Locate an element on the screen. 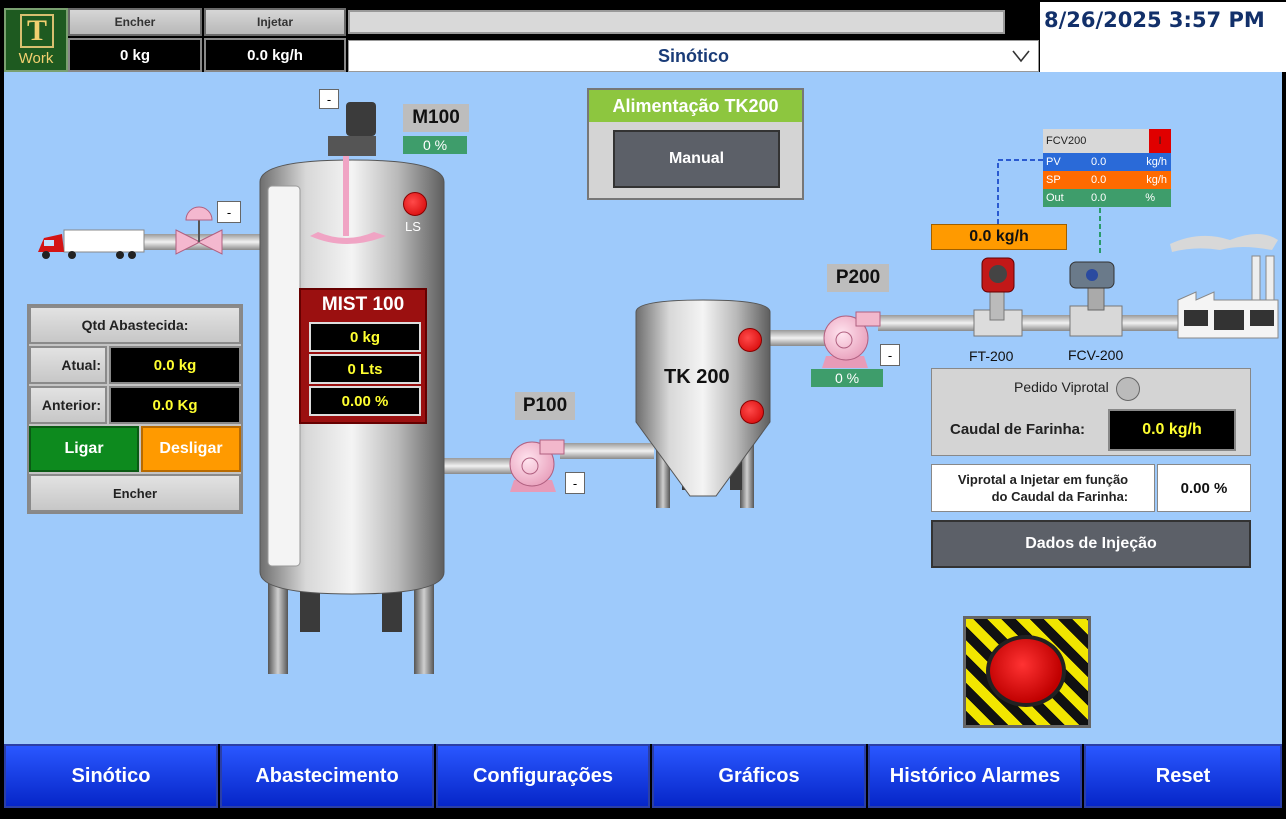  ft200-label: FT-200 is located at coordinates (991, 356).